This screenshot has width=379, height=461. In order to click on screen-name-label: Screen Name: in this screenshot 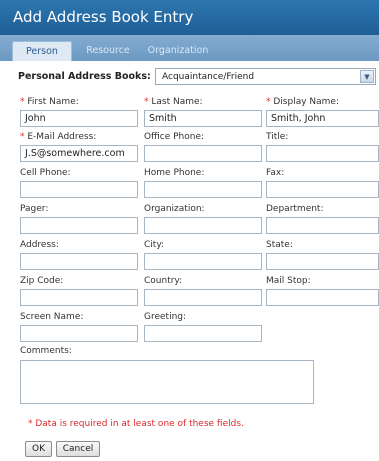, I will do `click(52, 317)`.